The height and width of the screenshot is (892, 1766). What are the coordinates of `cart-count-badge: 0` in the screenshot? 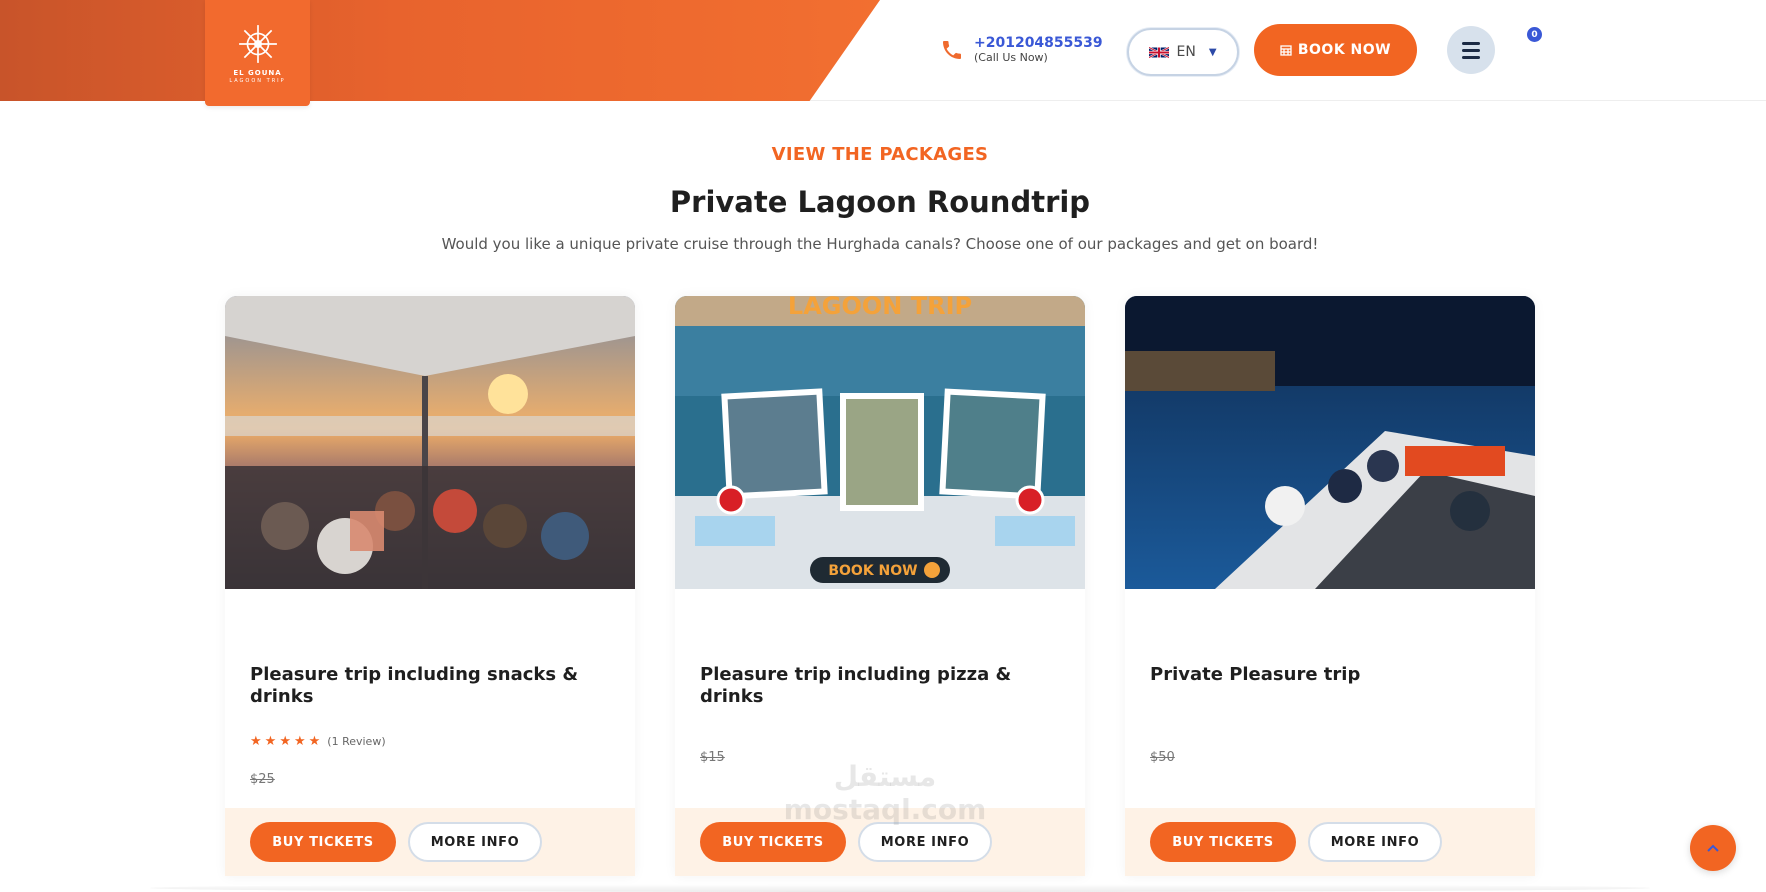 It's located at (1534, 34).